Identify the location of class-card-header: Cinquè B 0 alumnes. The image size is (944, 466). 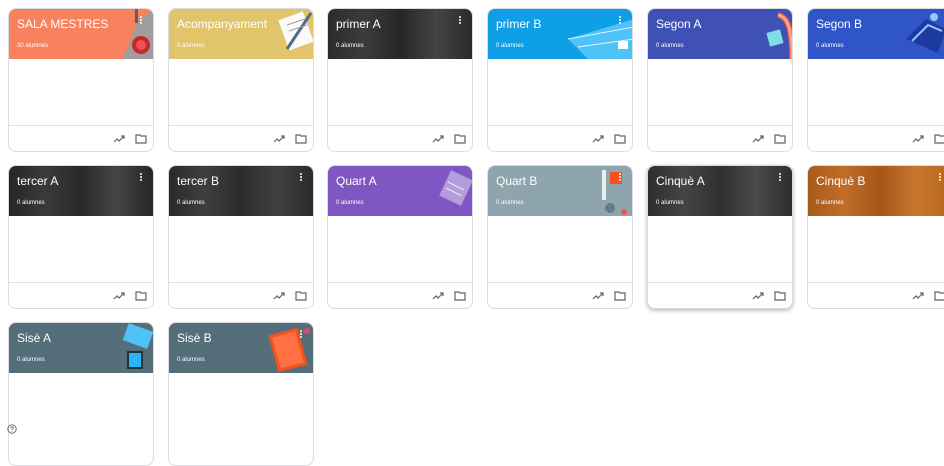
(876, 191).